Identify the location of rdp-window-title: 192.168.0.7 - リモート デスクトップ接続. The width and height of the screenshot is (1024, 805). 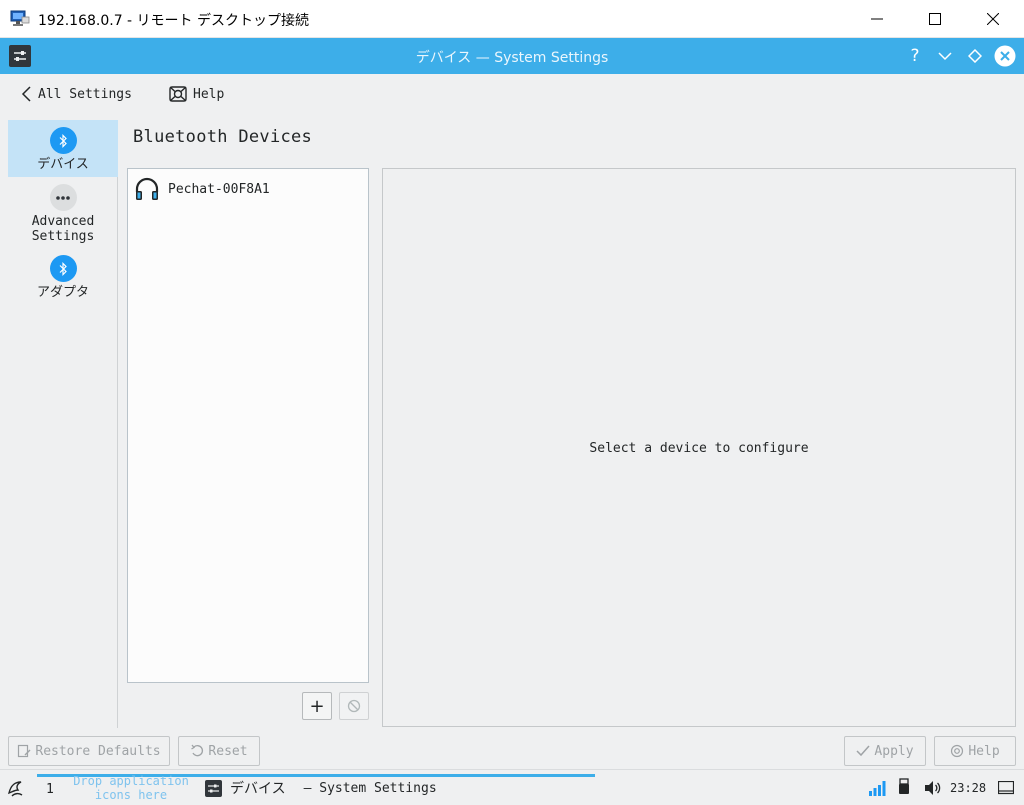
(174, 21).